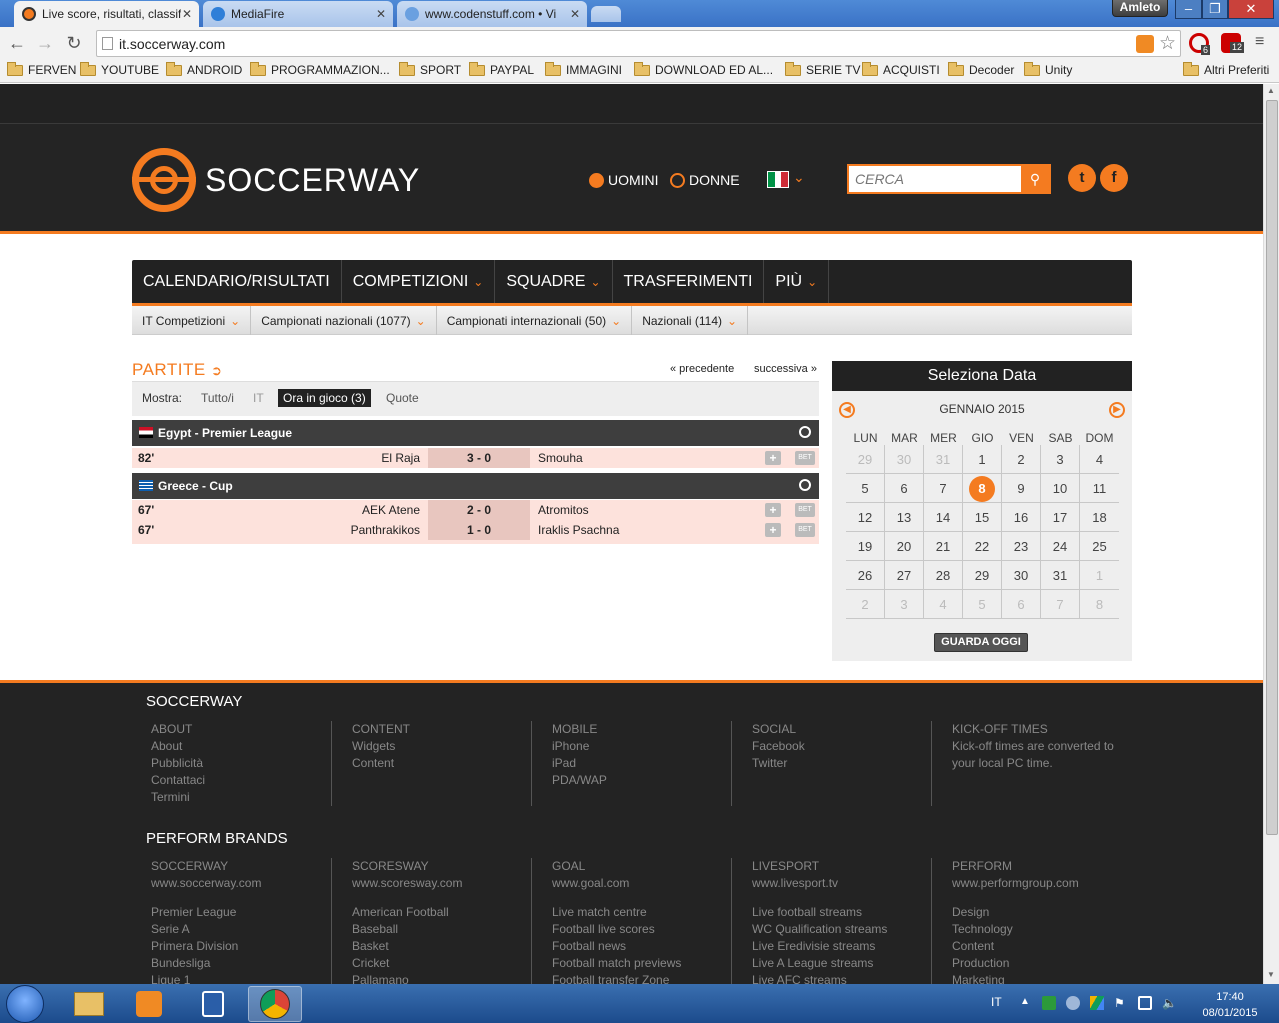 Image resolution: width=1279 pixels, height=1023 pixels. I want to click on italy-flag-icon, so click(778, 179).